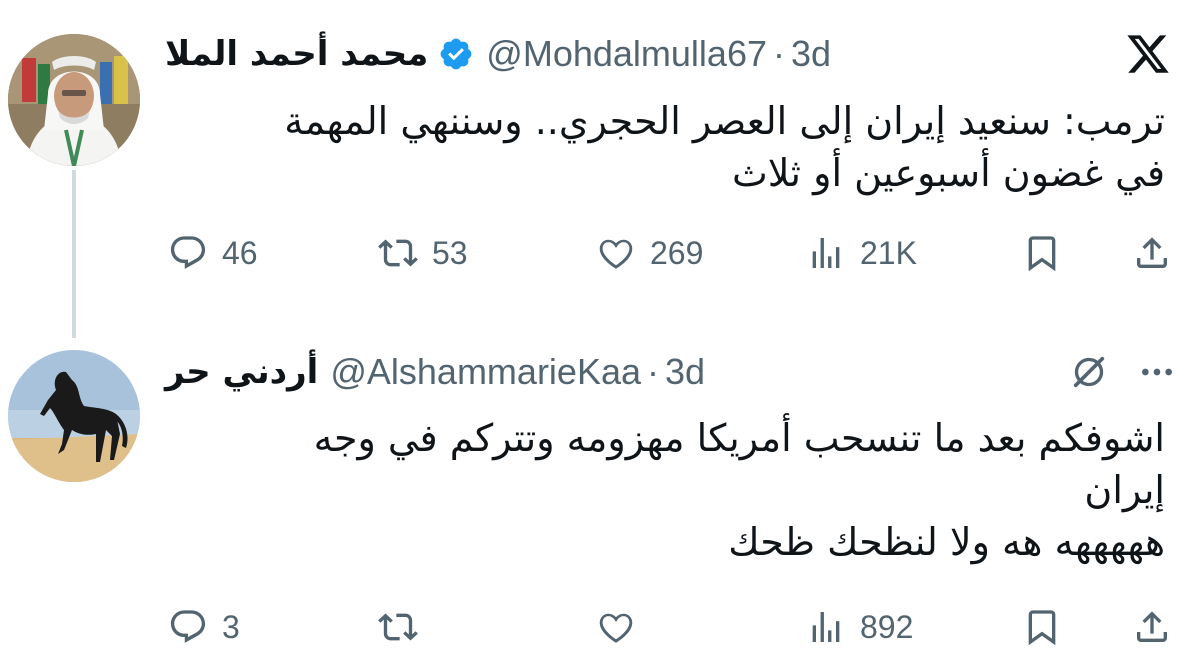 This screenshot has height=664, width=1199. I want to click on tweet-actions: 46 53 269 21K, so click(670, 253).